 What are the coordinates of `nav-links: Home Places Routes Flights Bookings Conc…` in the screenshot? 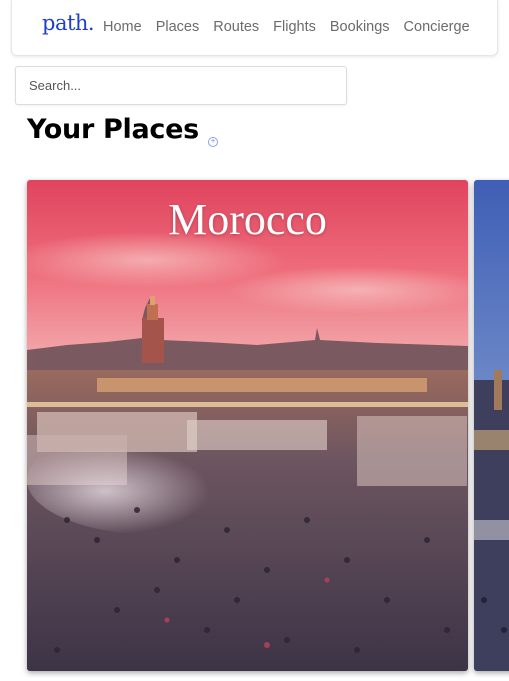 It's located at (293, 27).